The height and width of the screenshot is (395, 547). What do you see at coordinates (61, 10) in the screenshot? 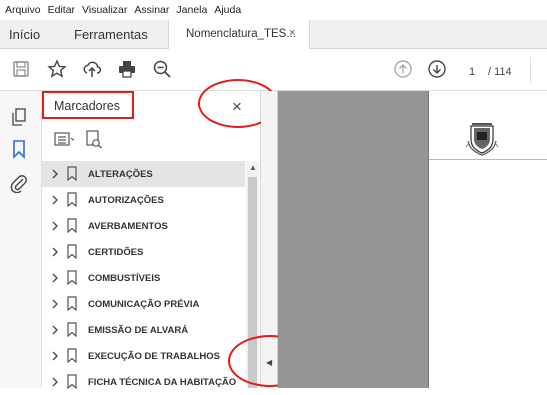
I see `menu-editar: Editar` at bounding box center [61, 10].